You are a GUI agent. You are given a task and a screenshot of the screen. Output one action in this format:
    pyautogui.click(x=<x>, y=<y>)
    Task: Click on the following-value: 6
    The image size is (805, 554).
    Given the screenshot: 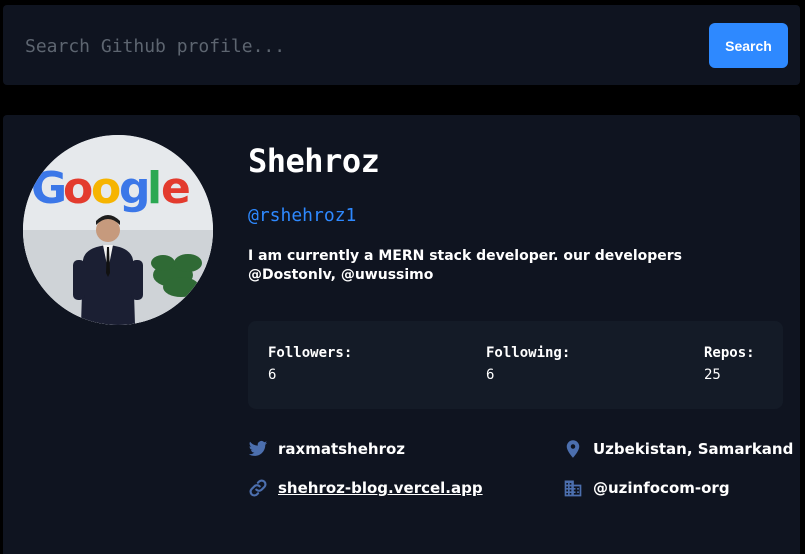 What is the action you would take?
    pyautogui.click(x=490, y=375)
    